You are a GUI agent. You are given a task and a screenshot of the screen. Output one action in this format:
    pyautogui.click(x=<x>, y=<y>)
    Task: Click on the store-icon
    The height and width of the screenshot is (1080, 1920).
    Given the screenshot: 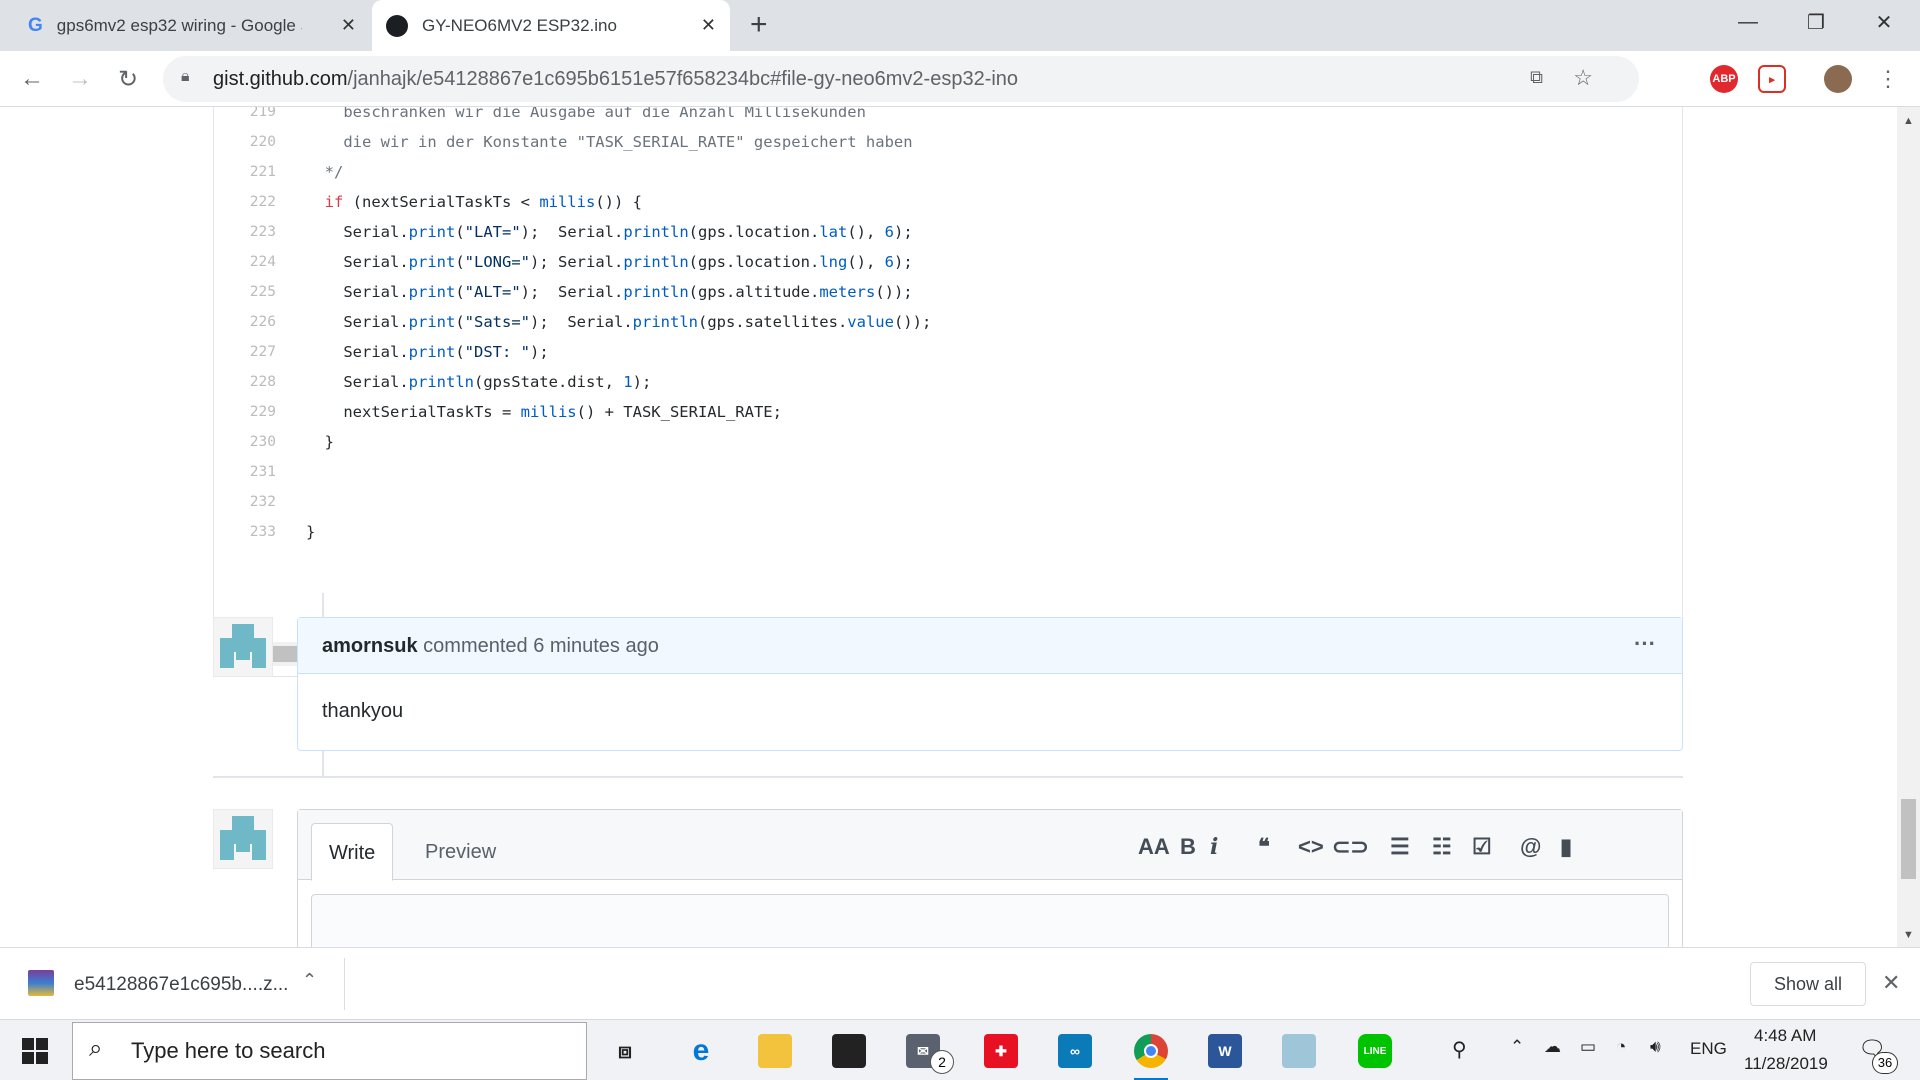 What is the action you would take?
    pyautogui.click(x=849, y=1051)
    